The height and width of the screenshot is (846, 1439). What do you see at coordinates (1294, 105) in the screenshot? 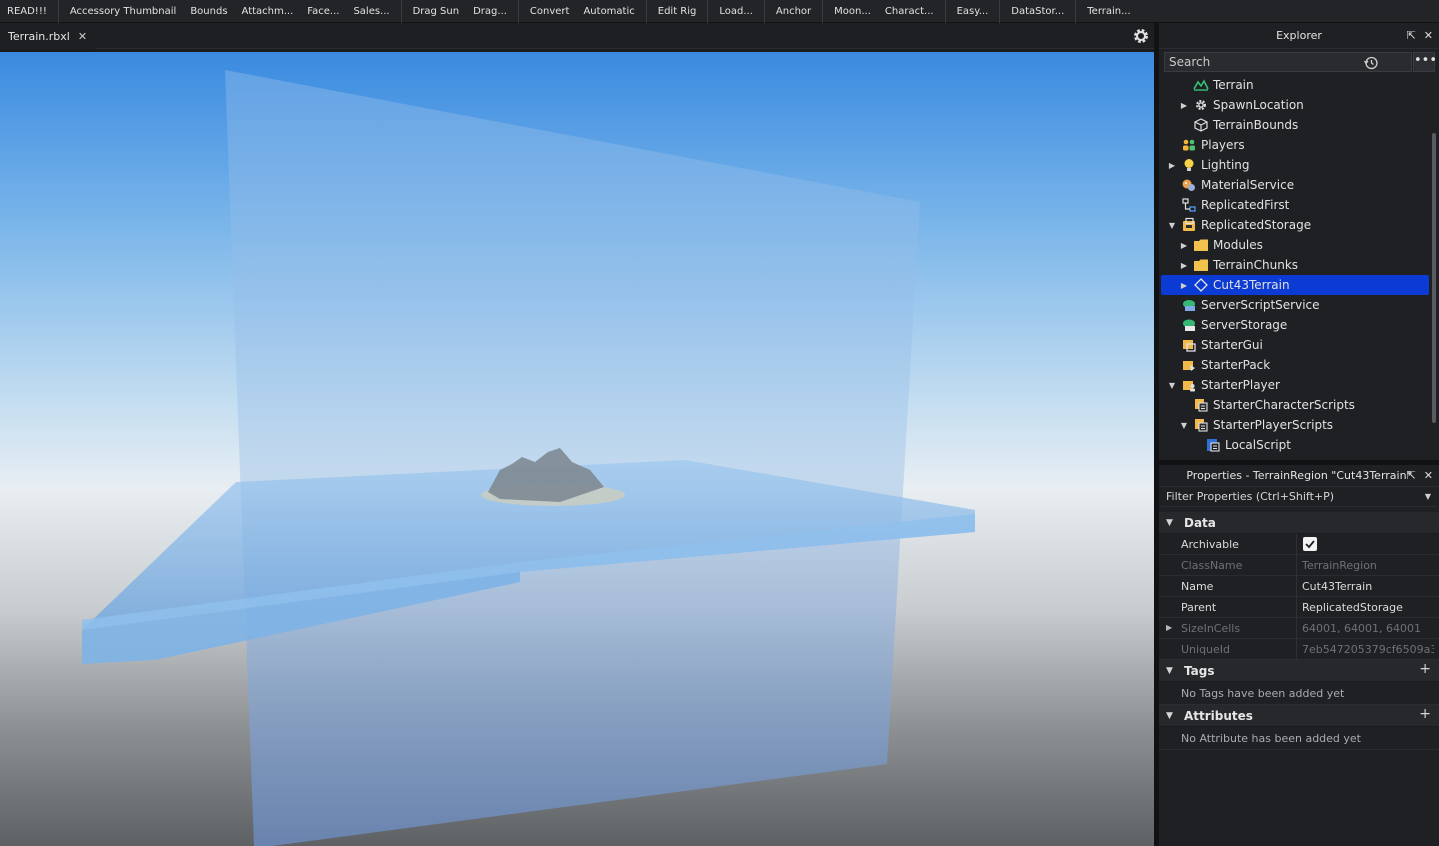
I see `tree-item-spawnlocation: ▶ SpawnLocation` at bounding box center [1294, 105].